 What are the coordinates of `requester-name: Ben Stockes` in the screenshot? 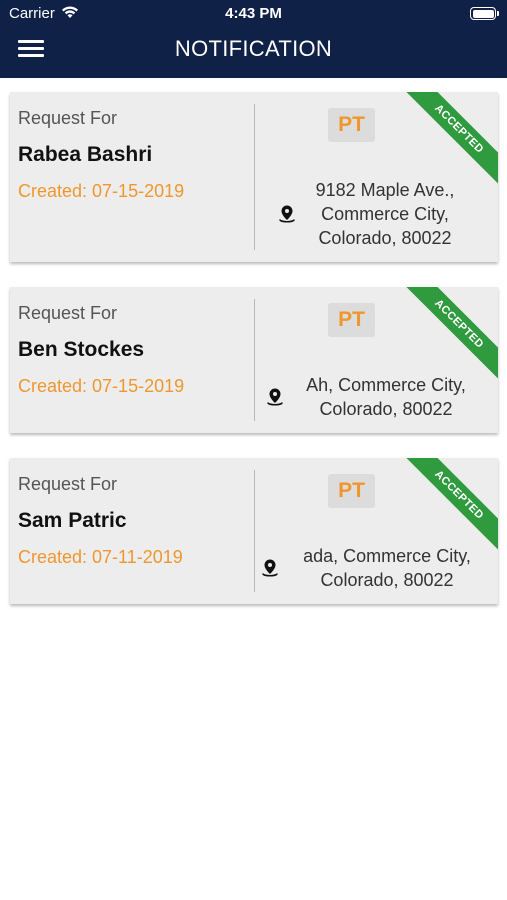 It's located at (81, 349).